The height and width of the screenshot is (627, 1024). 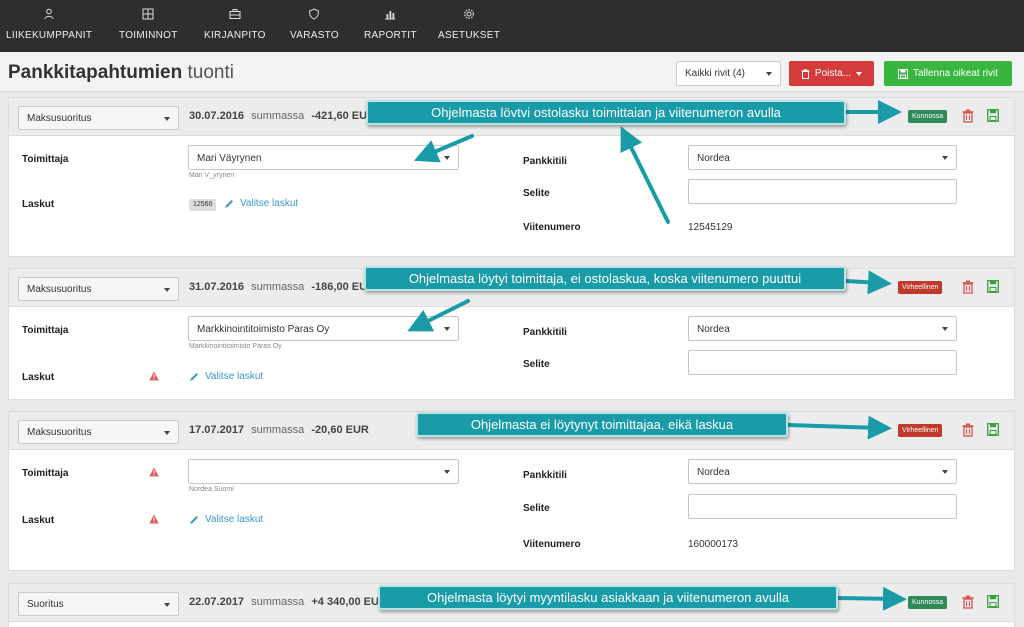 What do you see at coordinates (948, 73) in the screenshot?
I see `save-valid-rows-button: Tallenna oikeat rivit` at bounding box center [948, 73].